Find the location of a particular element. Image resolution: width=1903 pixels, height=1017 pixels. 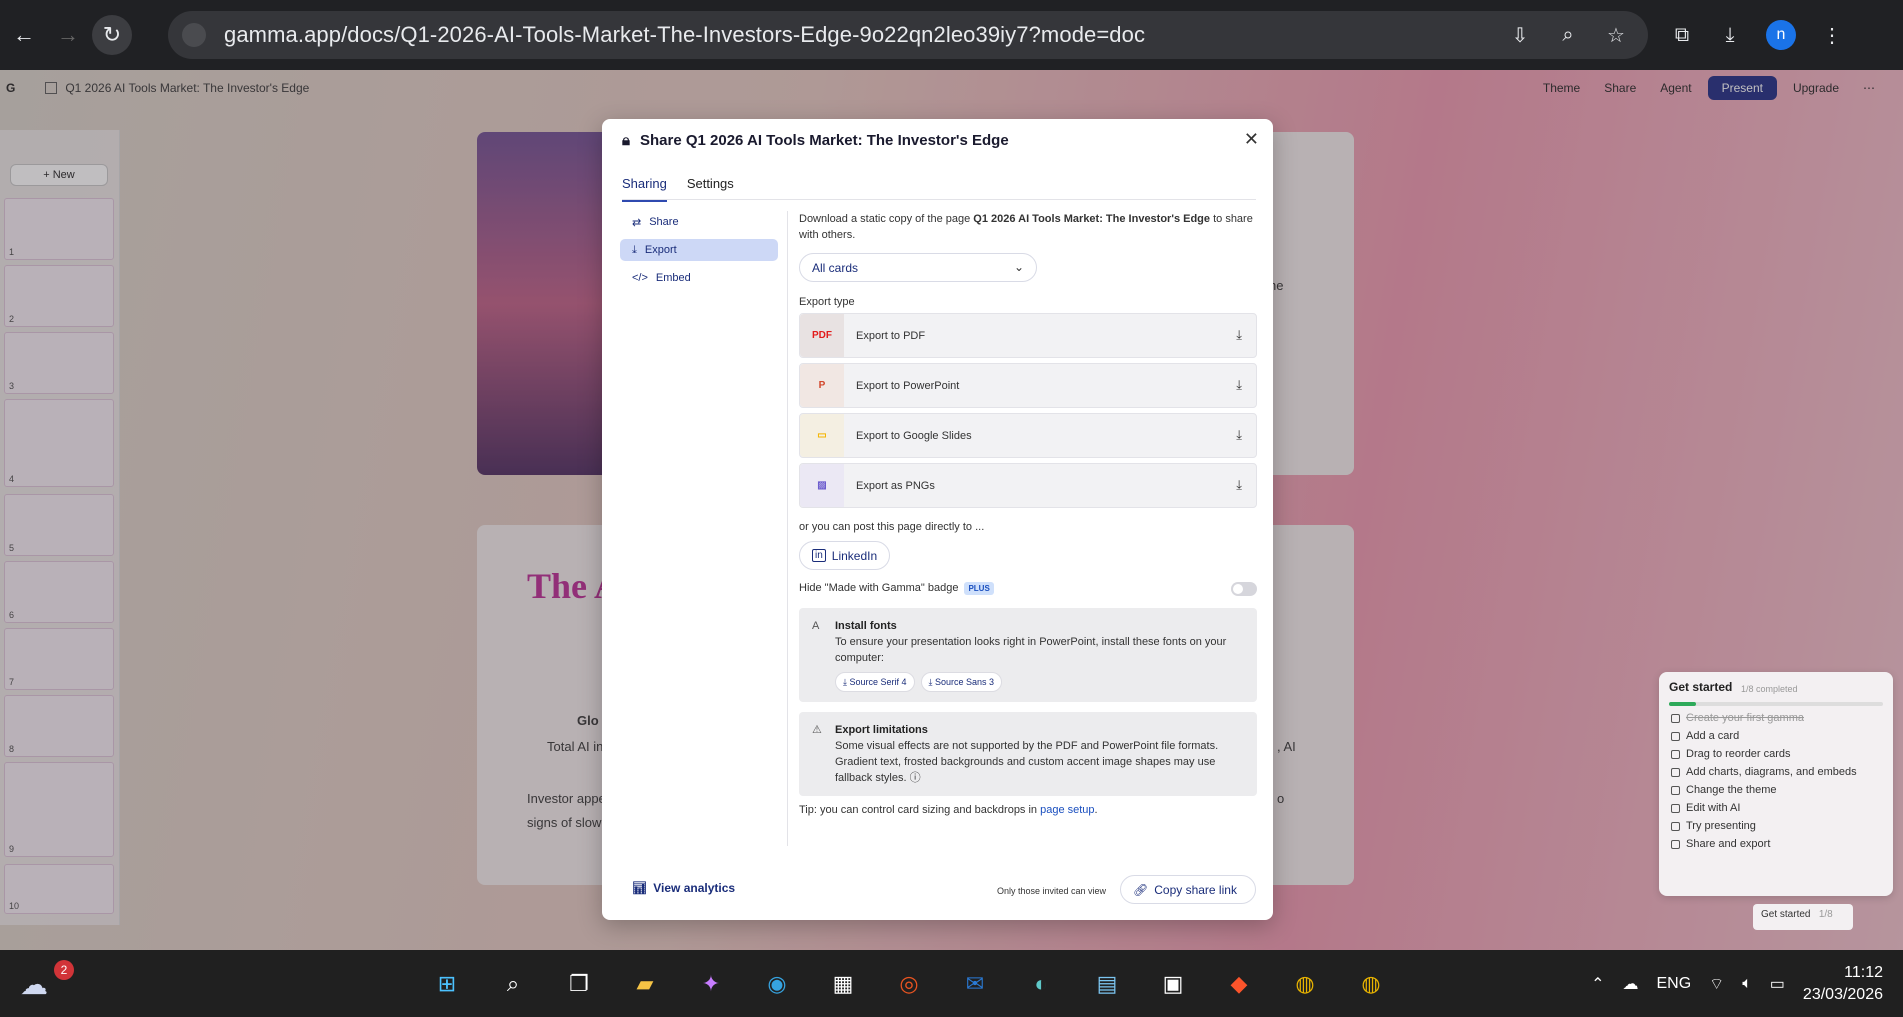

nav-embed: </> Embed is located at coordinates (699, 278).